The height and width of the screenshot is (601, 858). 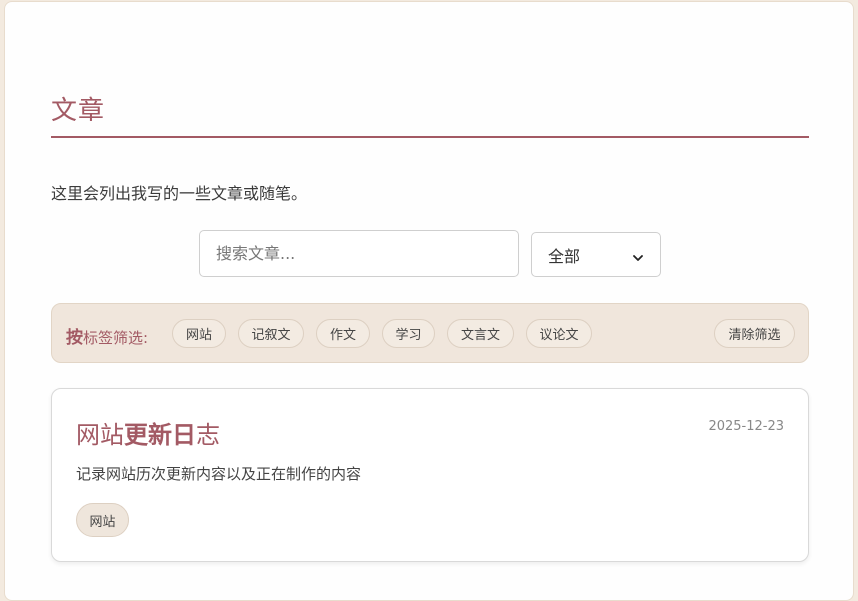 I want to click on tag-chip-narrative: 记叙文, so click(x=271, y=333).